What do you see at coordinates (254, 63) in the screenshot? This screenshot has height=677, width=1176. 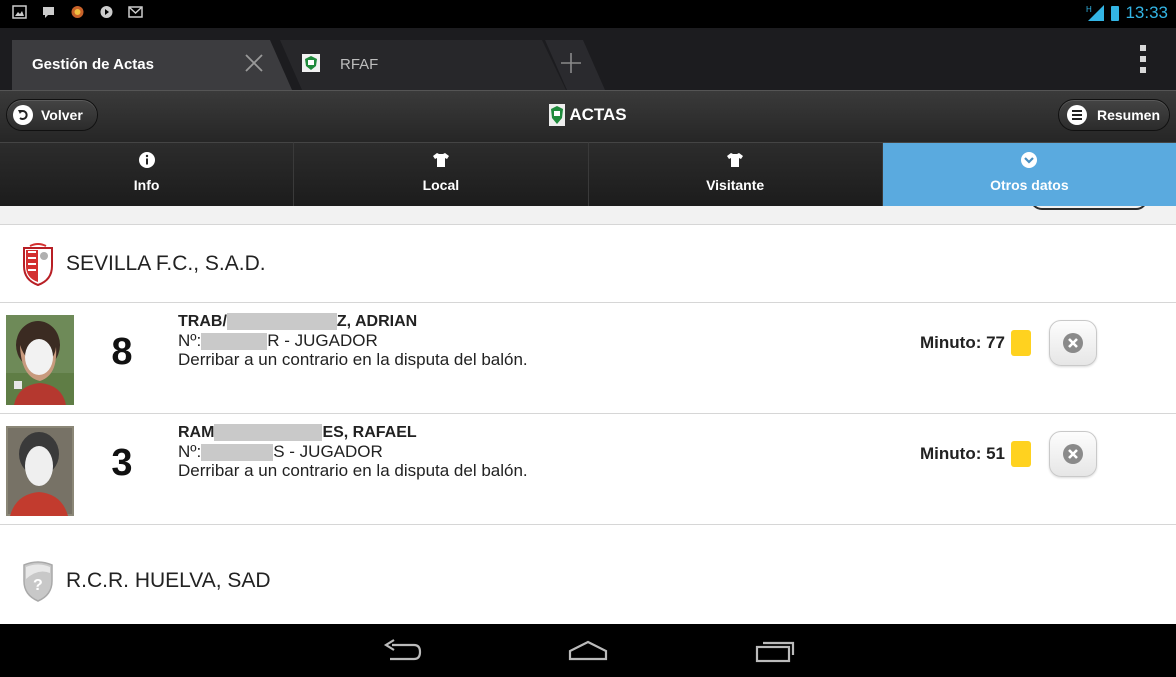 I see `close-icon` at bounding box center [254, 63].